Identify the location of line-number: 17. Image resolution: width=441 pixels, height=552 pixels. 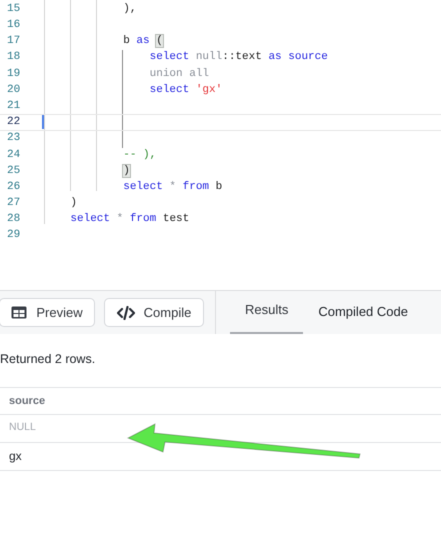
(14, 42).